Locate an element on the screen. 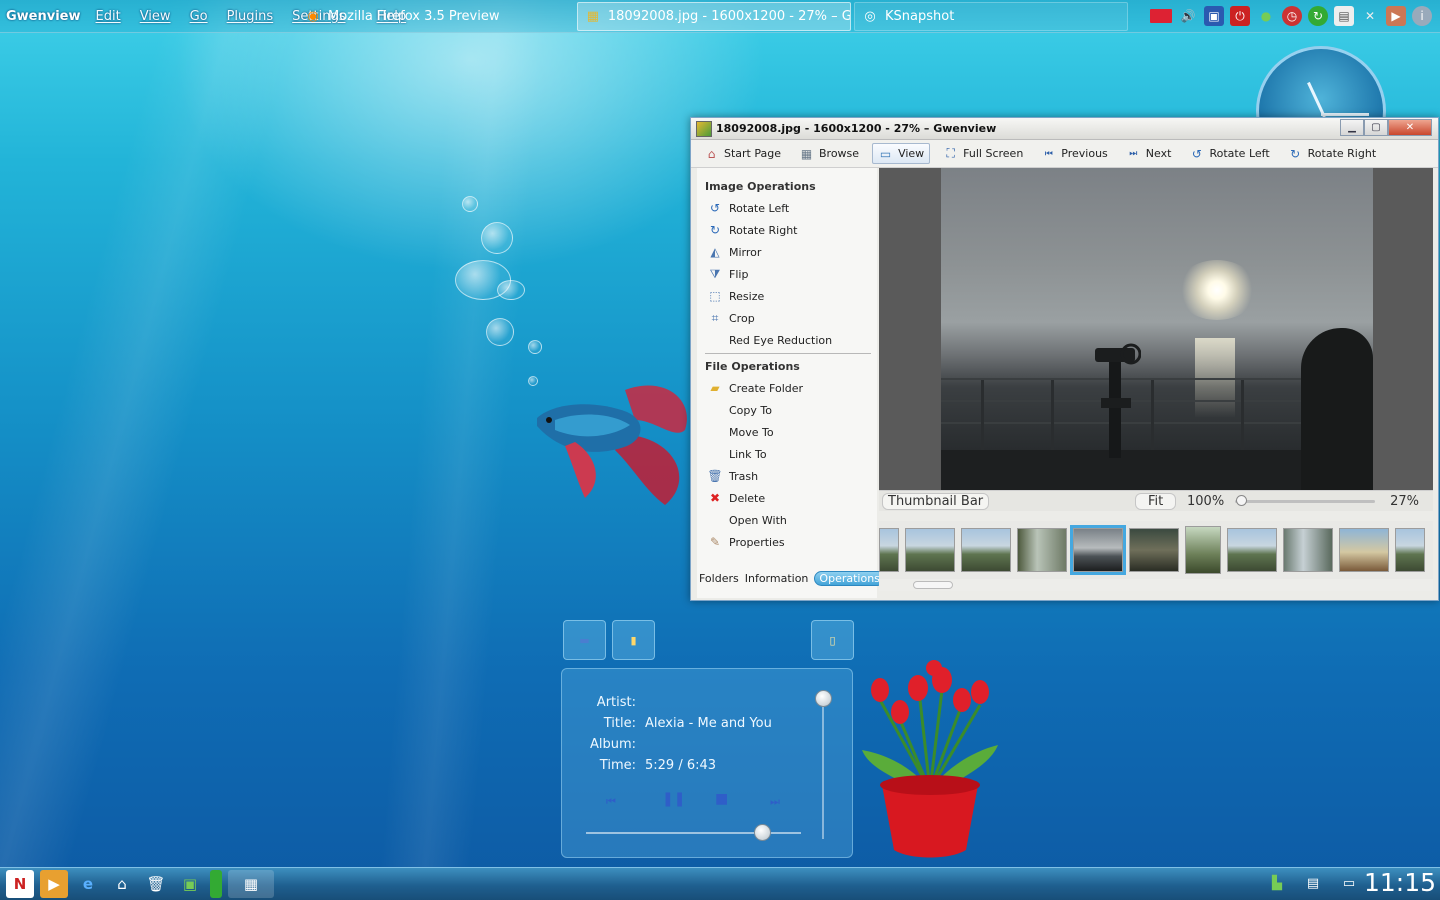 The height and width of the screenshot is (900, 1440). task-firefox: ◉ Mozilla Firefox 3.5 Preview is located at coordinates (436, 16).